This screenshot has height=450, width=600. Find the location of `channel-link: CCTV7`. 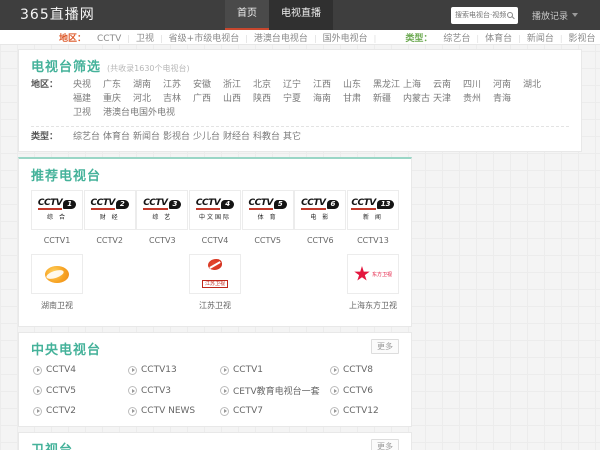

channel-link: CCTV7 is located at coordinates (275, 411).